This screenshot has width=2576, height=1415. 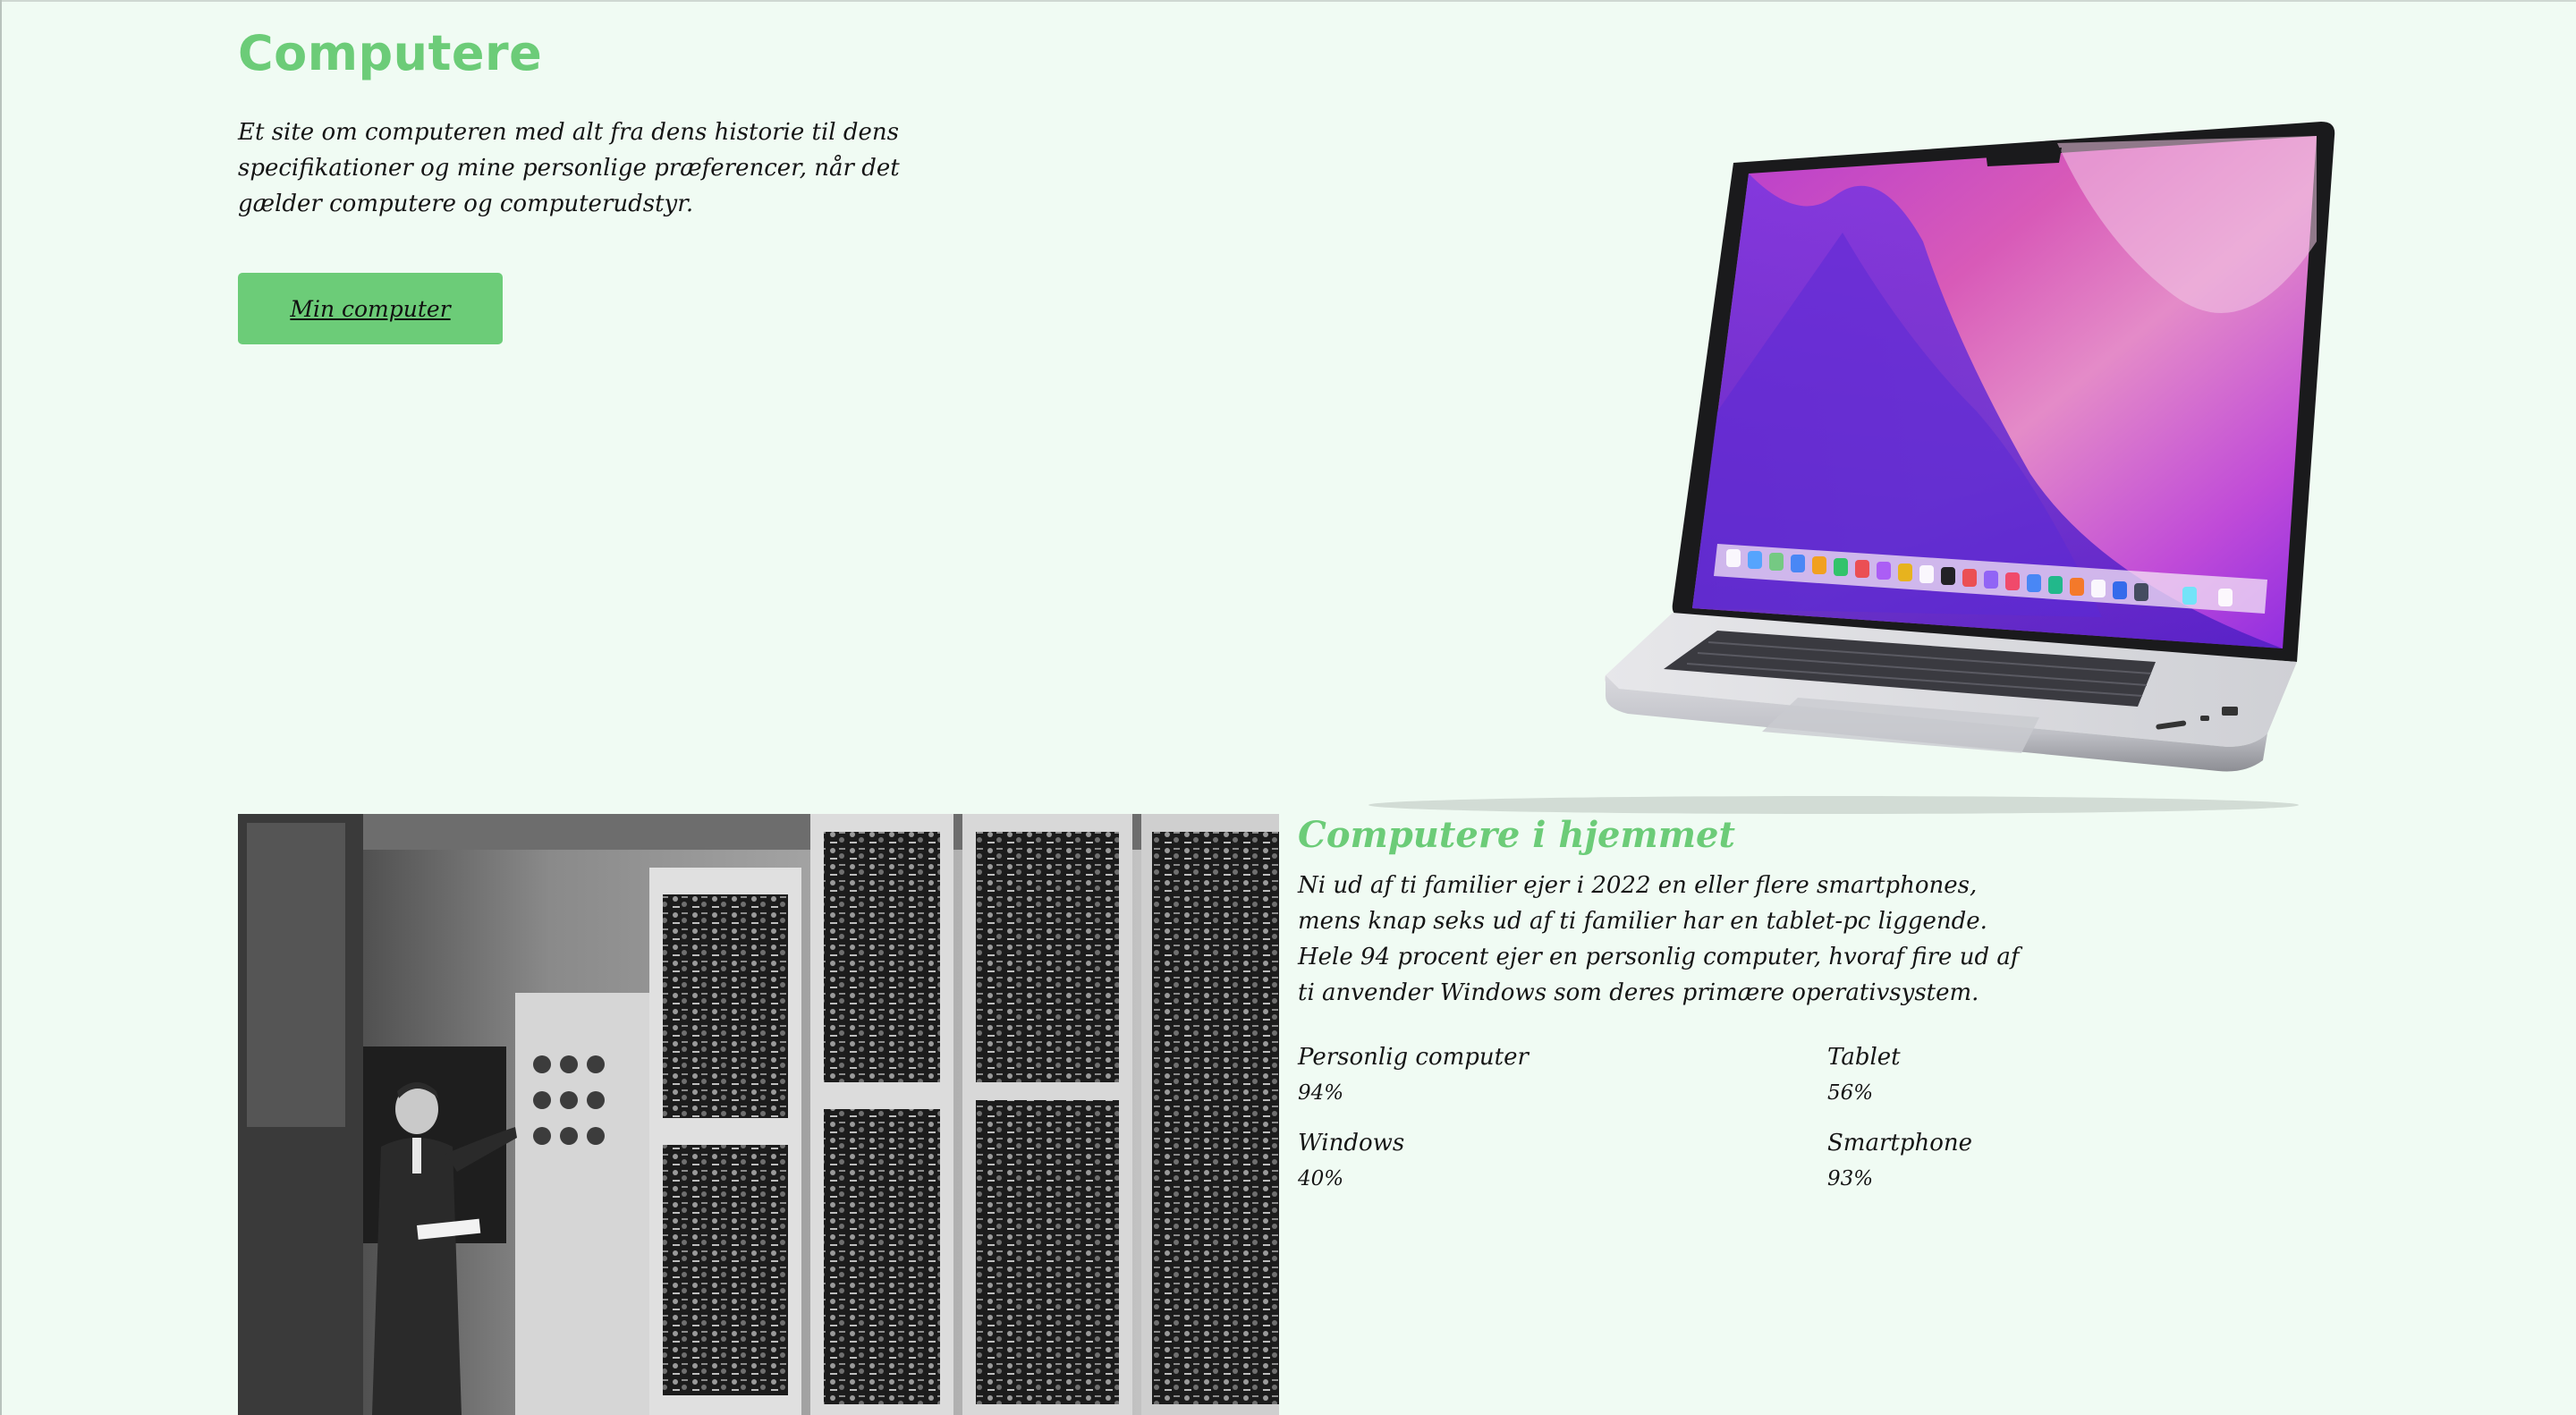 What do you see at coordinates (1864, 1075) in the screenshot?
I see `stat-tablet: Tablet 56%` at bounding box center [1864, 1075].